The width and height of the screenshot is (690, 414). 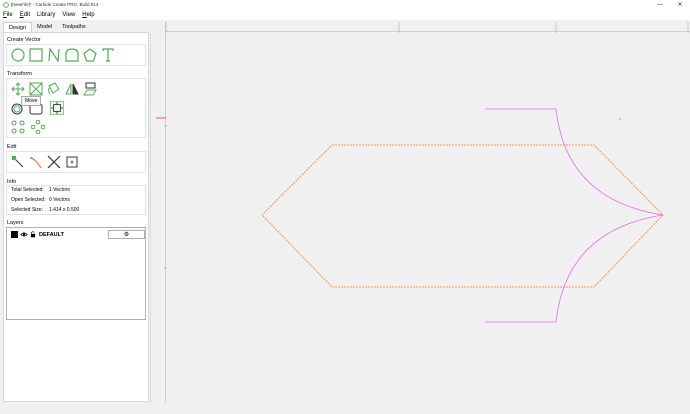 I want to click on app-logo-icon, so click(x=6, y=4).